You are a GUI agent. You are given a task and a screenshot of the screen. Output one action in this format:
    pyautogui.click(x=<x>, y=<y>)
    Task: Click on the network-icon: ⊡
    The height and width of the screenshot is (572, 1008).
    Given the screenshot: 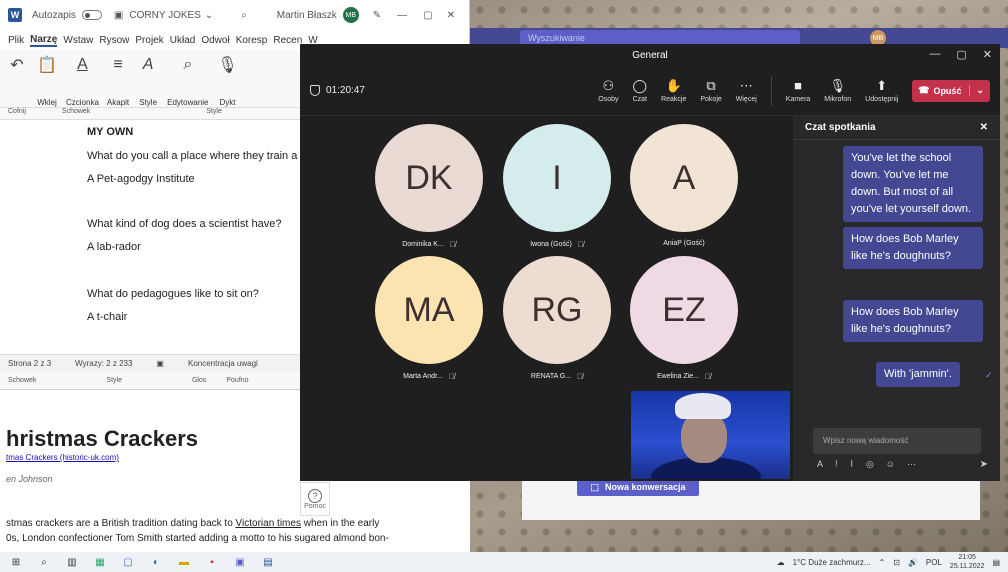 What is the action you would take?
    pyautogui.click(x=896, y=562)
    